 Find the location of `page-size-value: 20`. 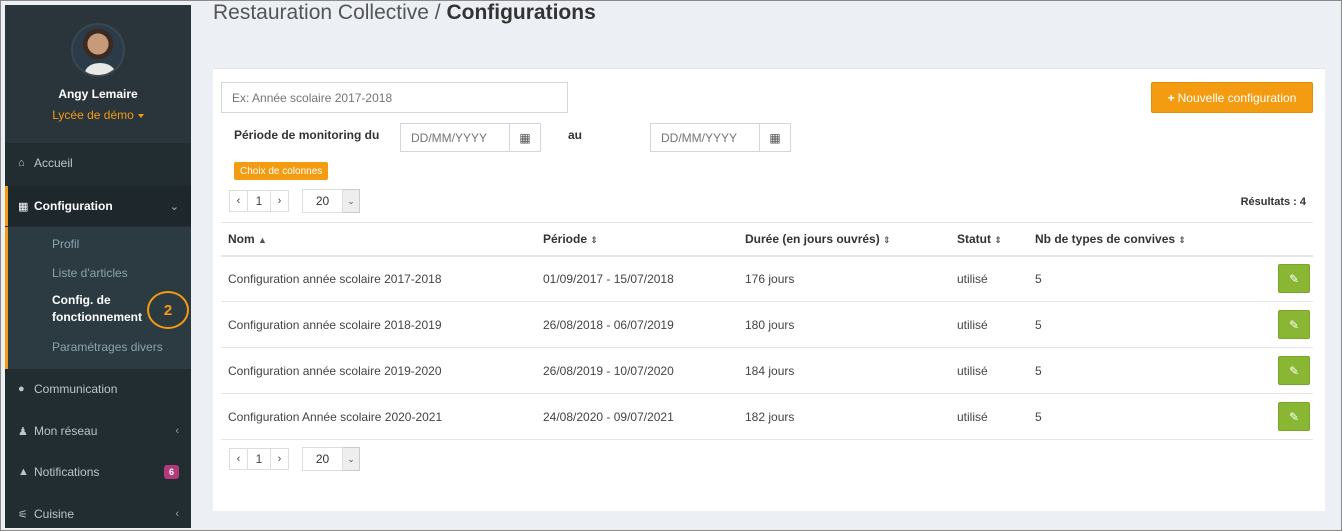

page-size-value: 20 is located at coordinates (322, 459).